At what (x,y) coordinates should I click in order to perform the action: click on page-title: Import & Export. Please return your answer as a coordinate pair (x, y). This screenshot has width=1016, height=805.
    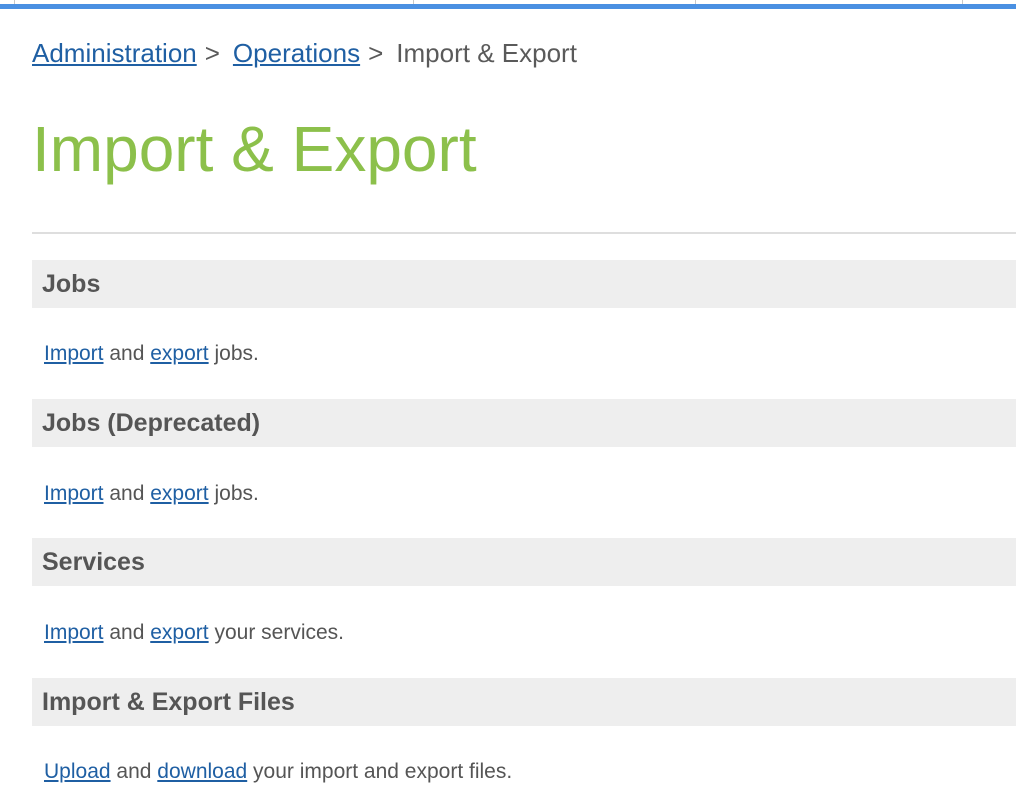
    Looking at the image, I should click on (254, 149).